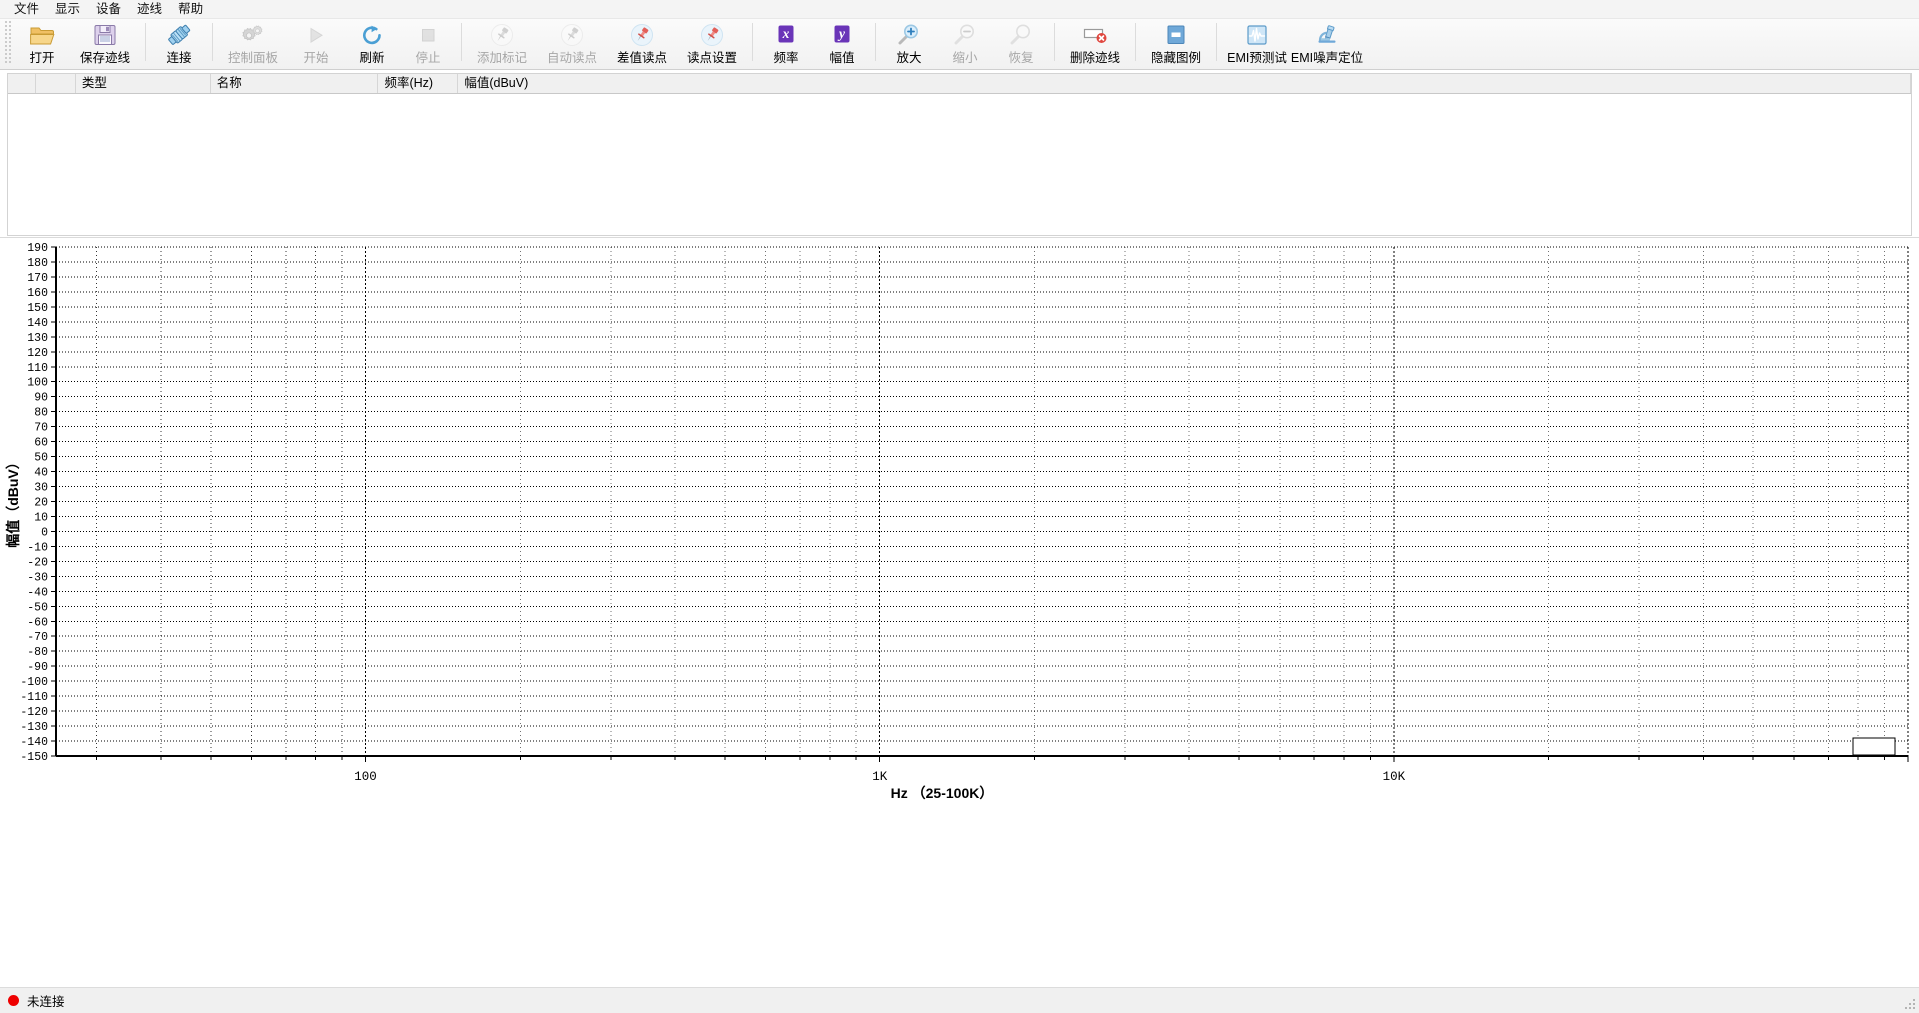 The image size is (1919, 1013). I want to click on toolbar-button-plug-connect: 连接, so click(179, 43).